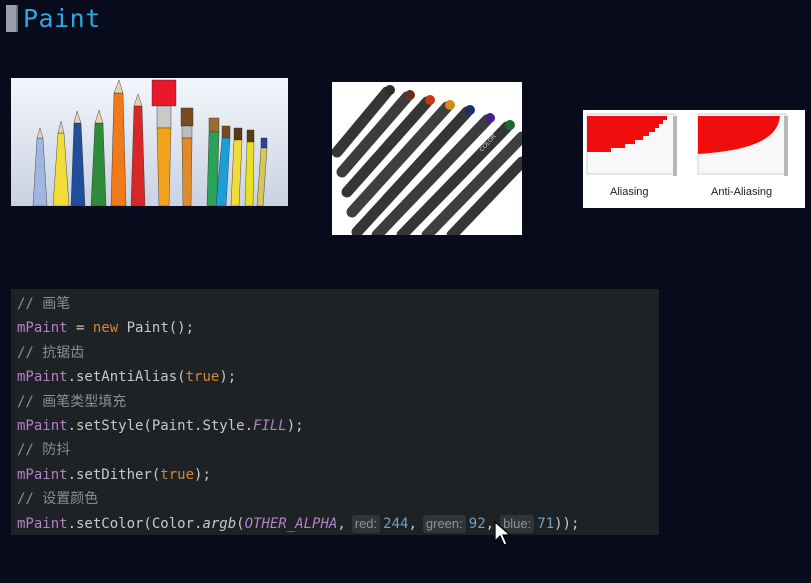  I want to click on page-title: Paint, so click(62, 18).